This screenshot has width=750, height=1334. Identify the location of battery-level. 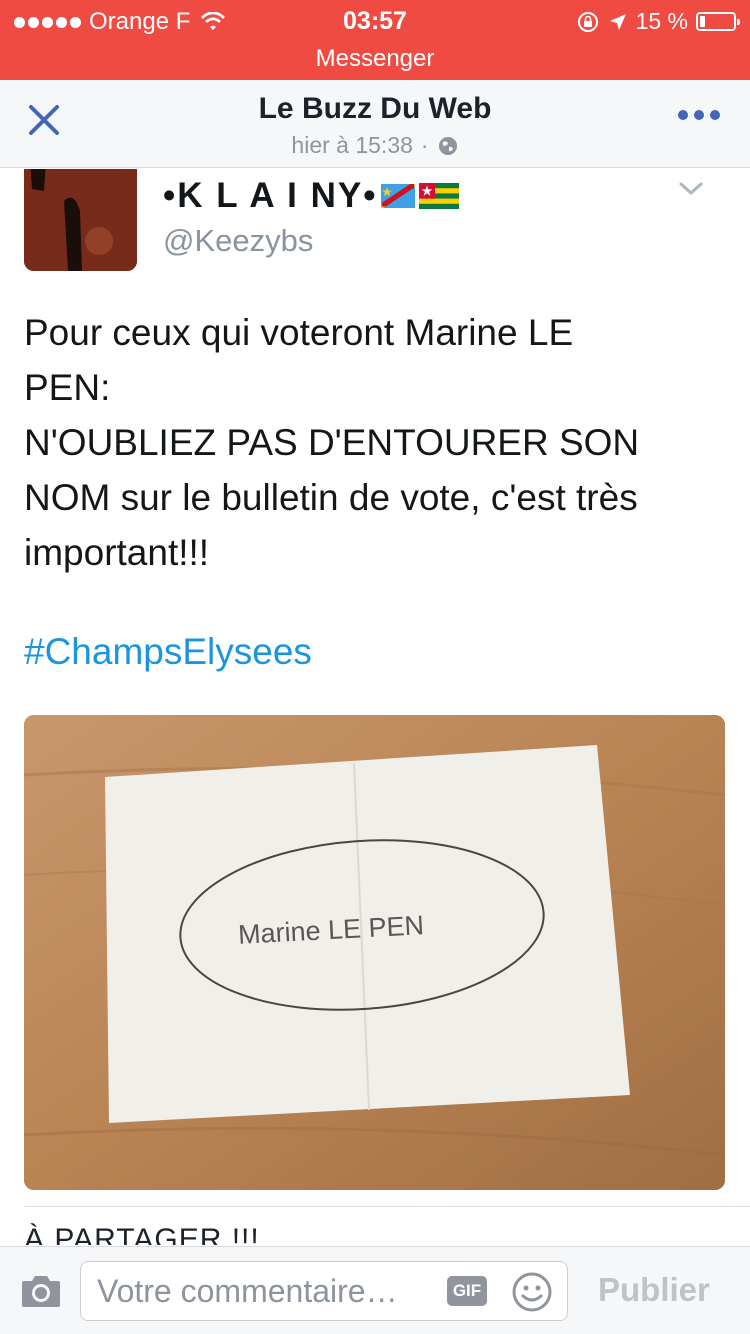
(702, 21).